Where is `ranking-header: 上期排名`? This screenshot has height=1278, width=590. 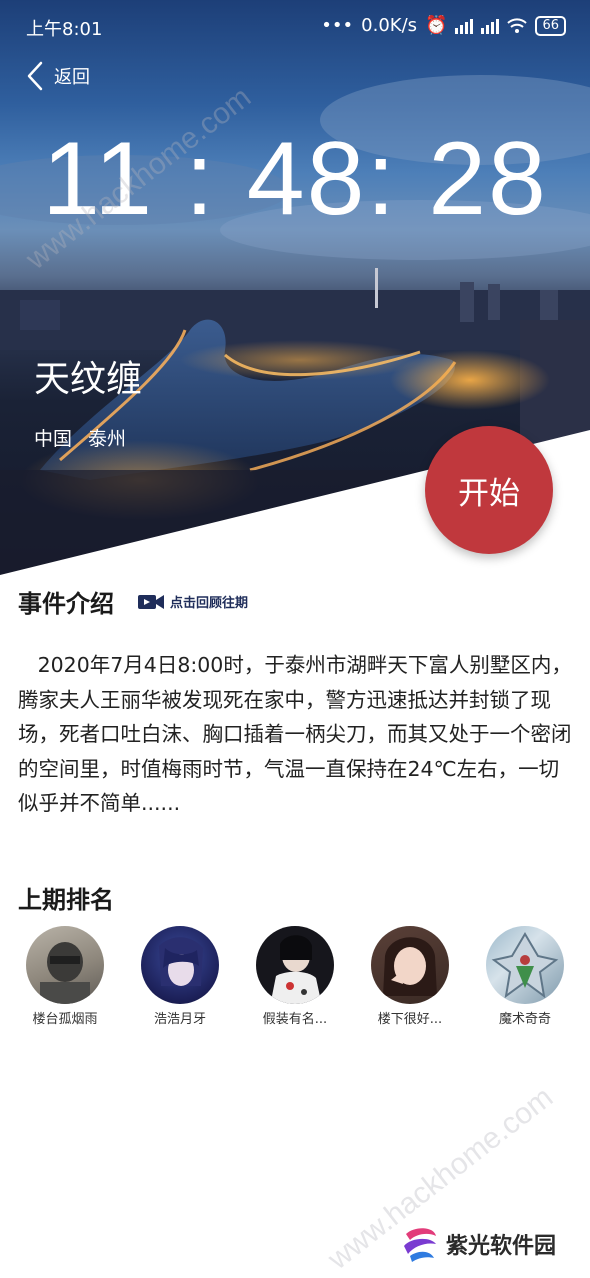
ranking-header: 上期排名 is located at coordinates (66, 897).